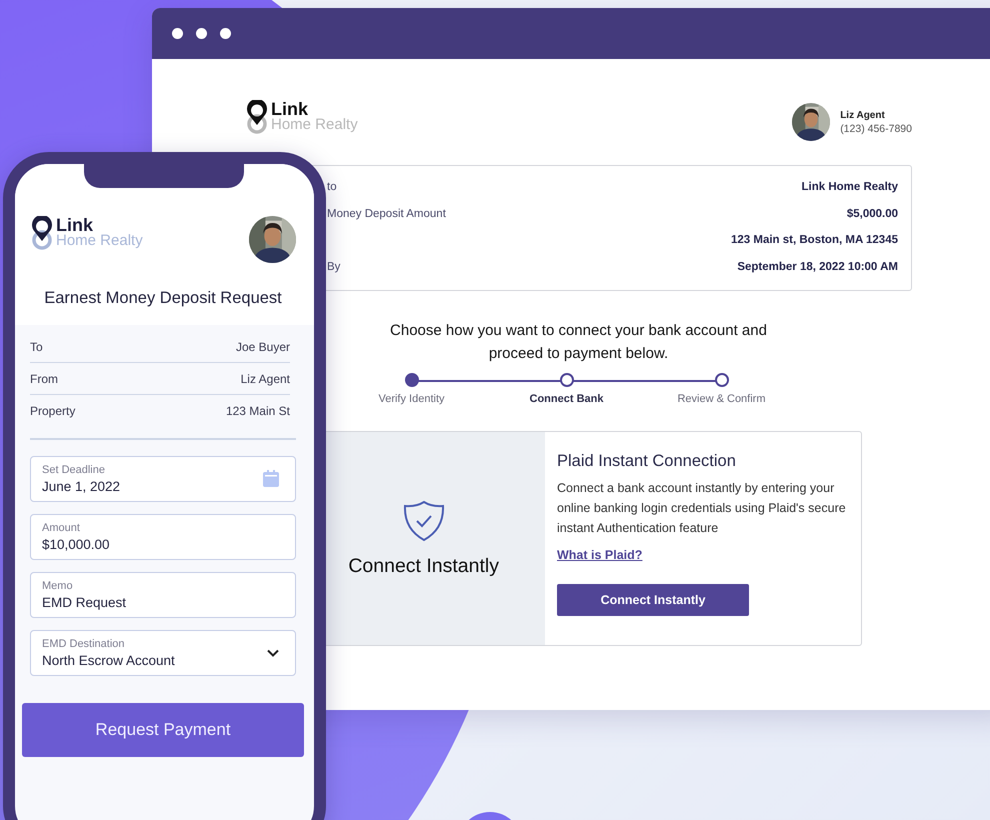 This screenshot has width=990, height=820. What do you see at coordinates (850, 187) in the screenshot?
I see `summary-value: Link Home Realty` at bounding box center [850, 187].